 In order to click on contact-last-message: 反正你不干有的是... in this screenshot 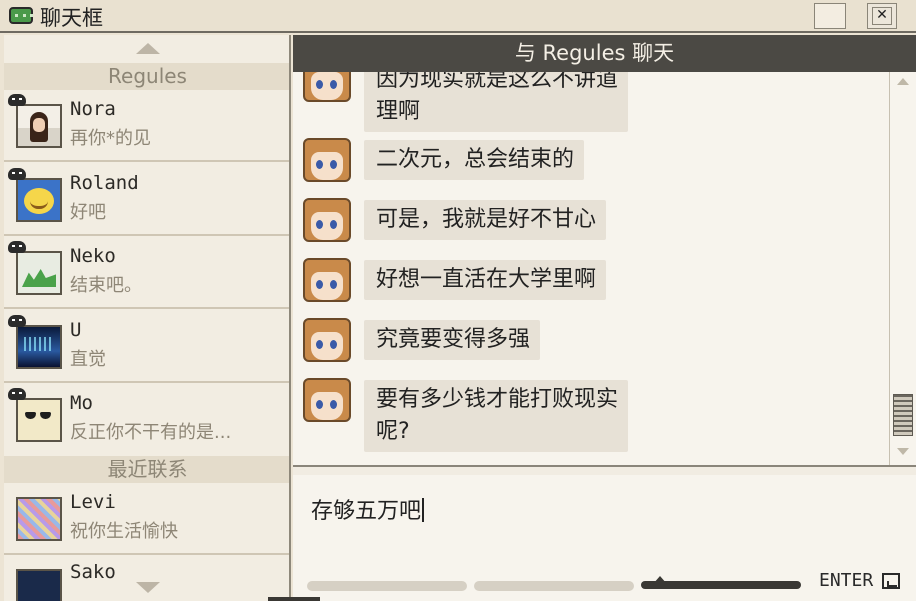, I will do `click(151, 432)`.